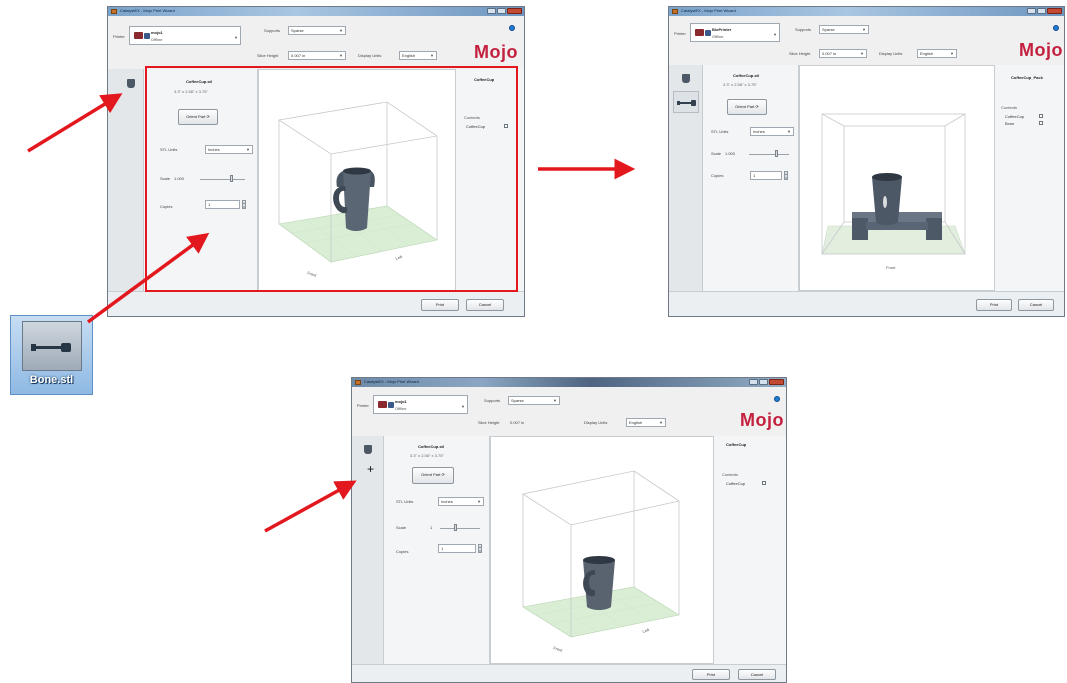  I want to click on arrow-to-cup-thumbnail, so click(75, 123).